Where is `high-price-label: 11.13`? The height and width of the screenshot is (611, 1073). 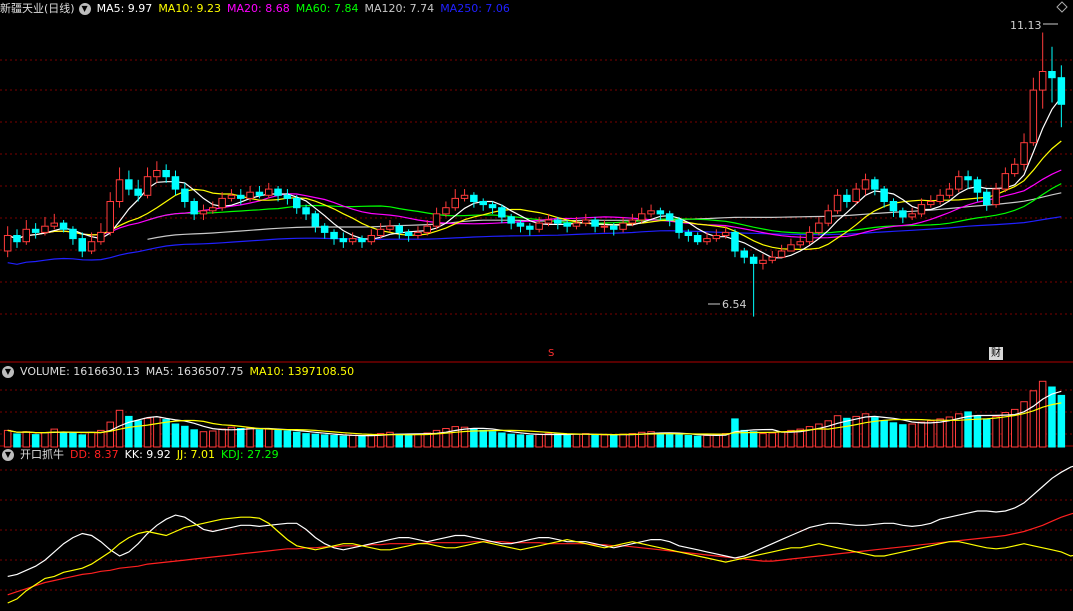
high-price-label: 11.13 is located at coordinates (1026, 25).